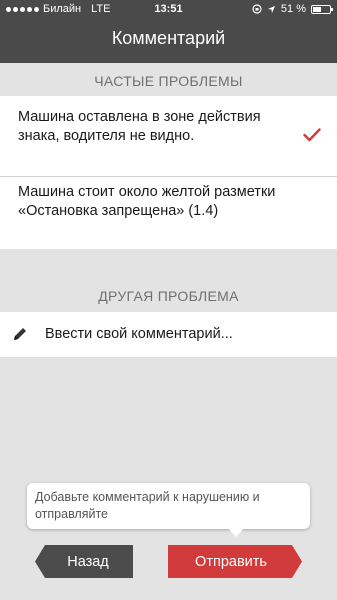 This screenshot has height=600, width=337. What do you see at coordinates (168, 296) in the screenshot?
I see `other-problem-header: ДРУГАЯ ПРОБЛЕМА` at bounding box center [168, 296].